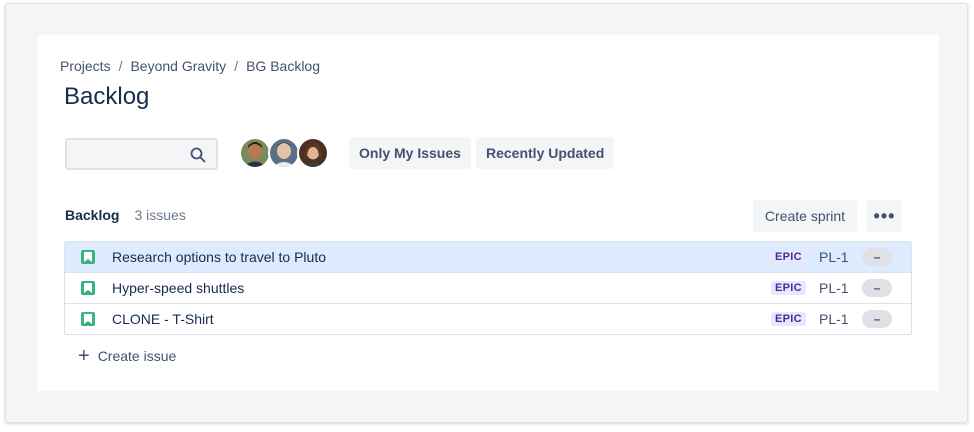 The height and width of the screenshot is (432, 974). I want to click on create-sprint-button: Create sprint, so click(805, 216).